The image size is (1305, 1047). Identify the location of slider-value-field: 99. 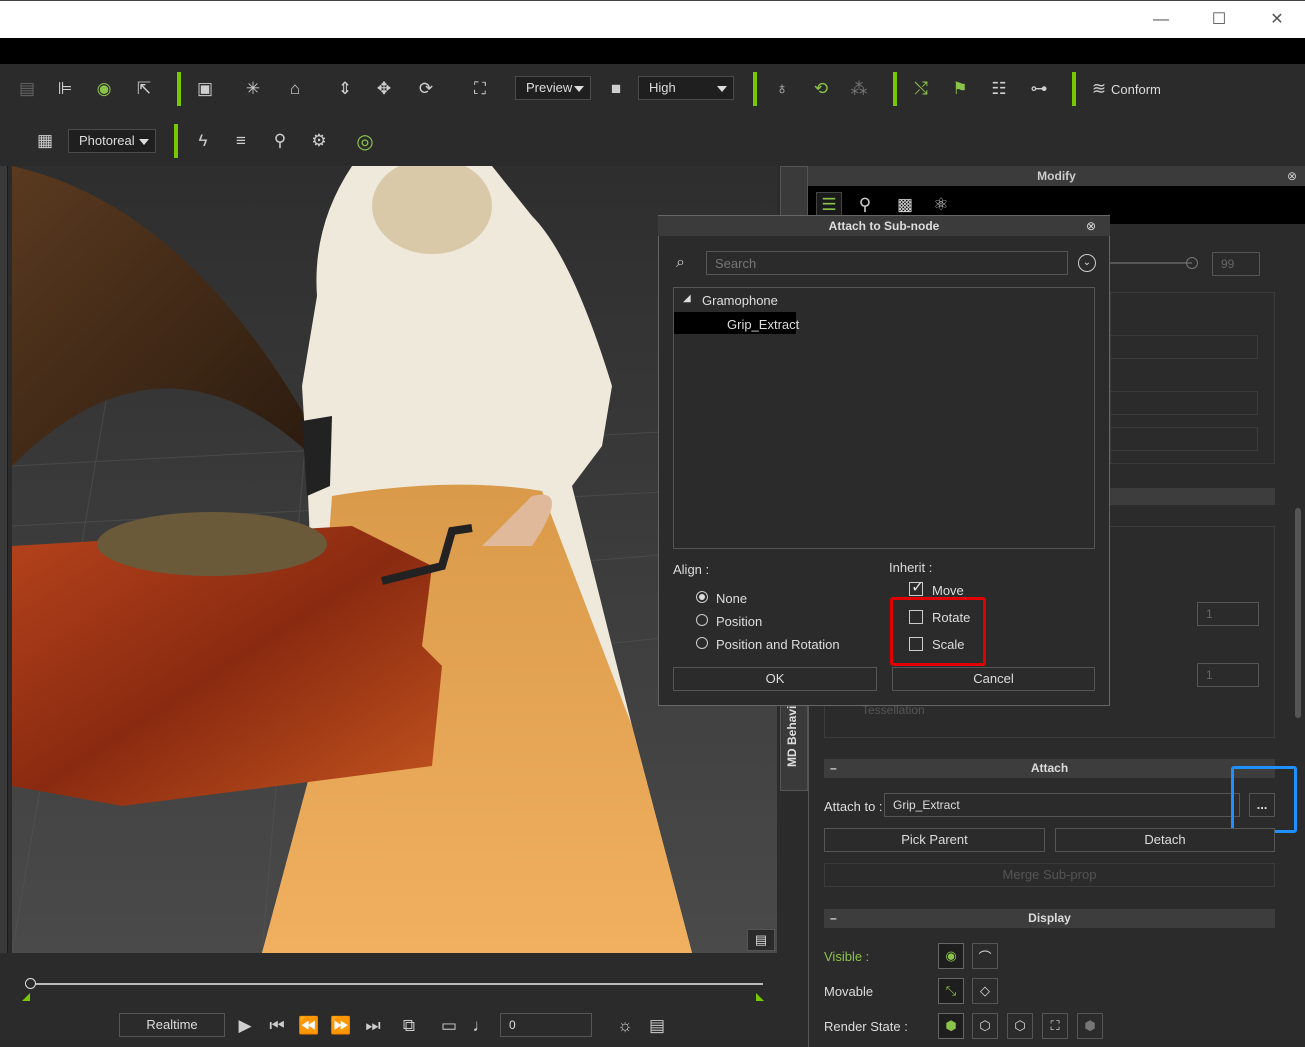
(1236, 264).